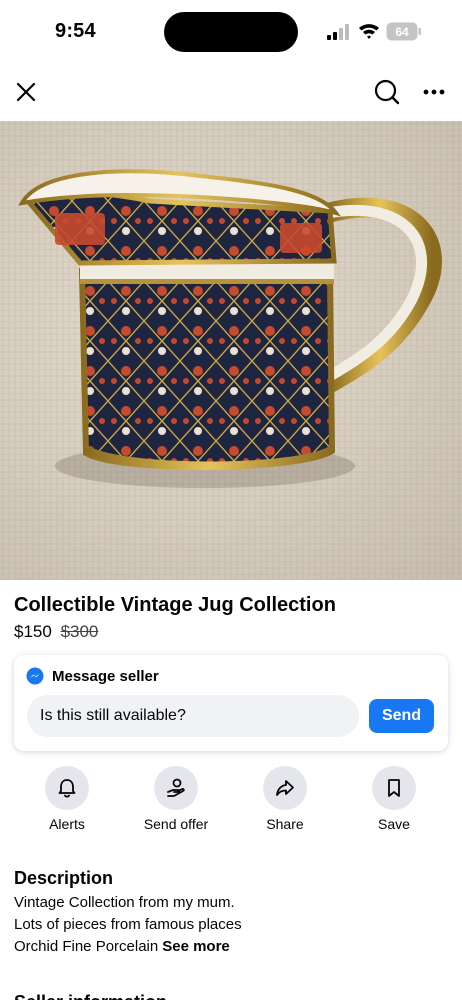 The height and width of the screenshot is (1000, 462). I want to click on description-line-3-row: Orchid Fine Porcelain See more, so click(122, 946).